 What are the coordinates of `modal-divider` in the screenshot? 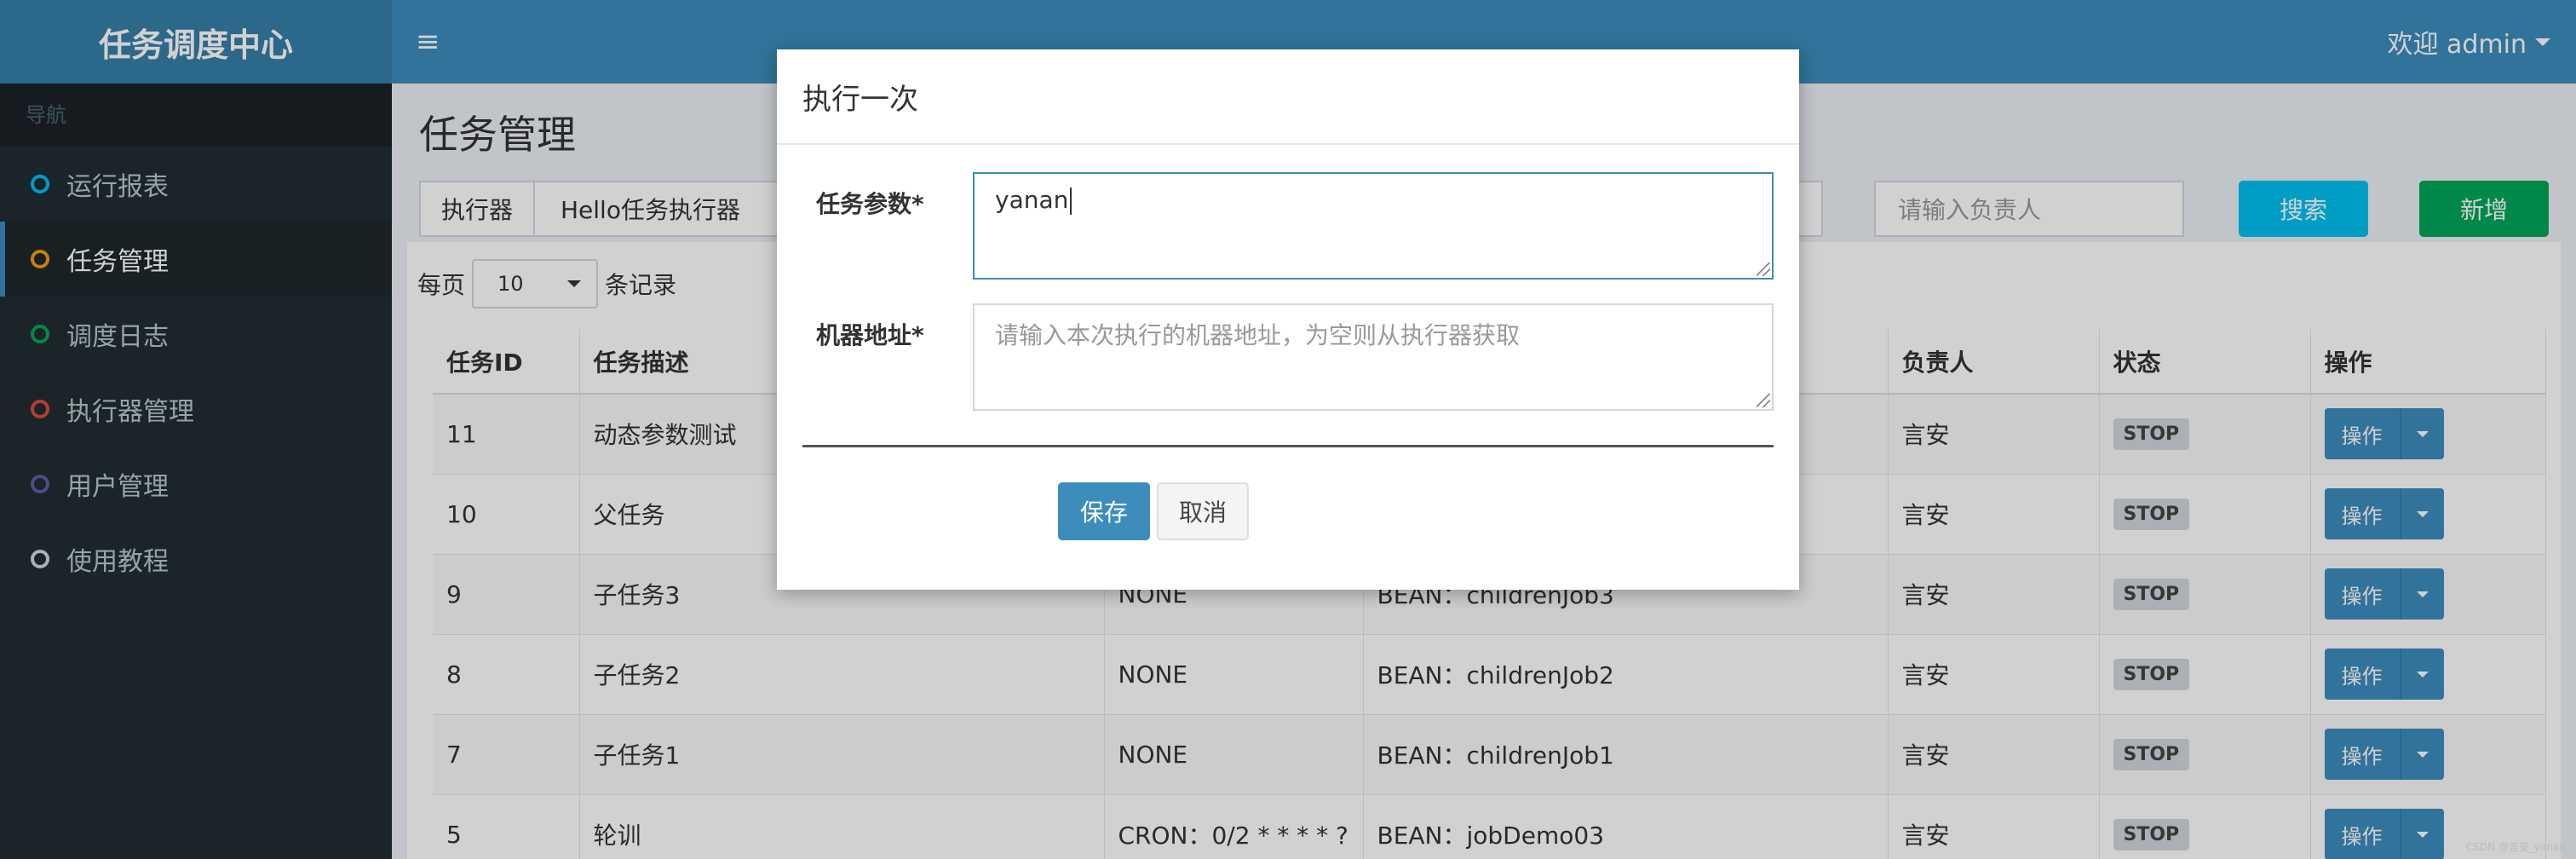 It's located at (1288, 446).